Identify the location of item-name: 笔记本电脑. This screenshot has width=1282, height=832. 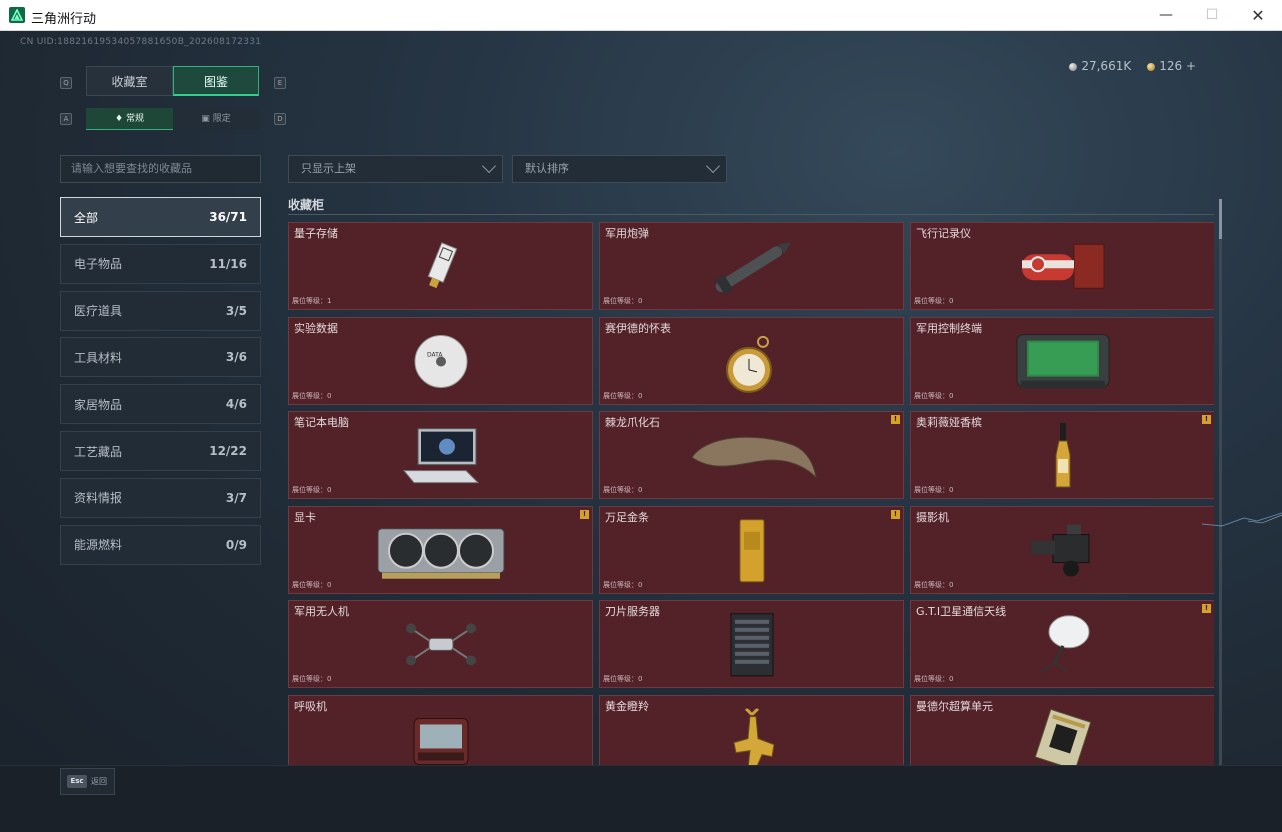
(321, 423).